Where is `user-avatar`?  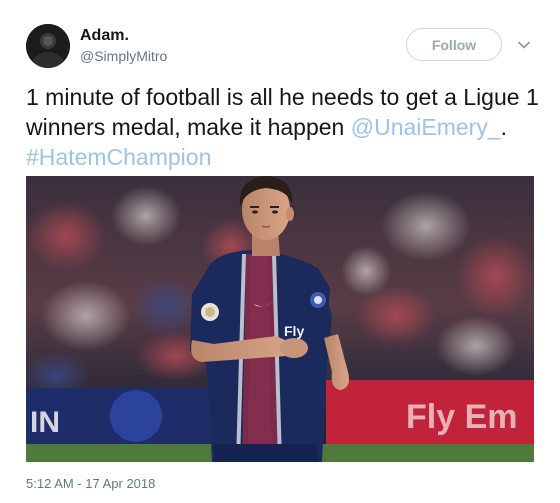 user-avatar is located at coordinates (48, 46).